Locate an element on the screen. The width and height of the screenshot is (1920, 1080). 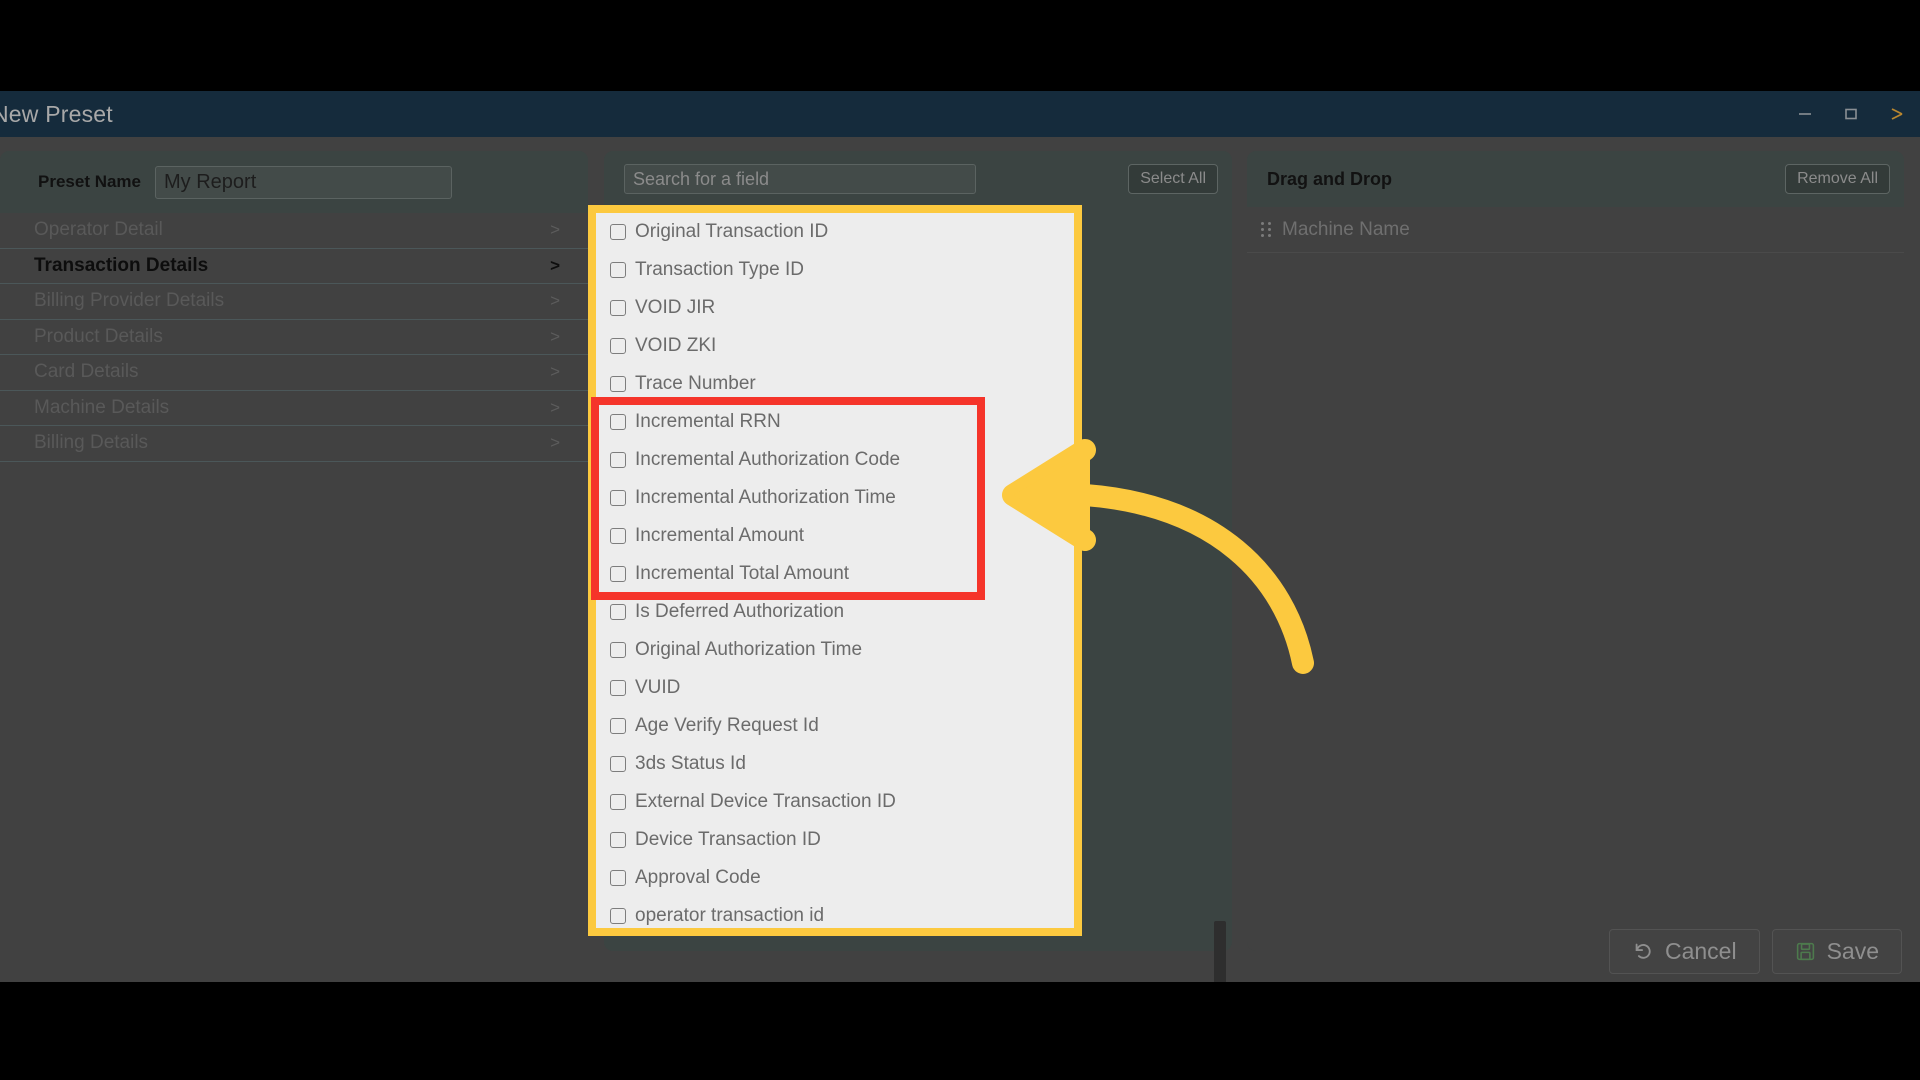
field-checkbox-row: Age Verify Request Id is located at coordinates (835, 726).